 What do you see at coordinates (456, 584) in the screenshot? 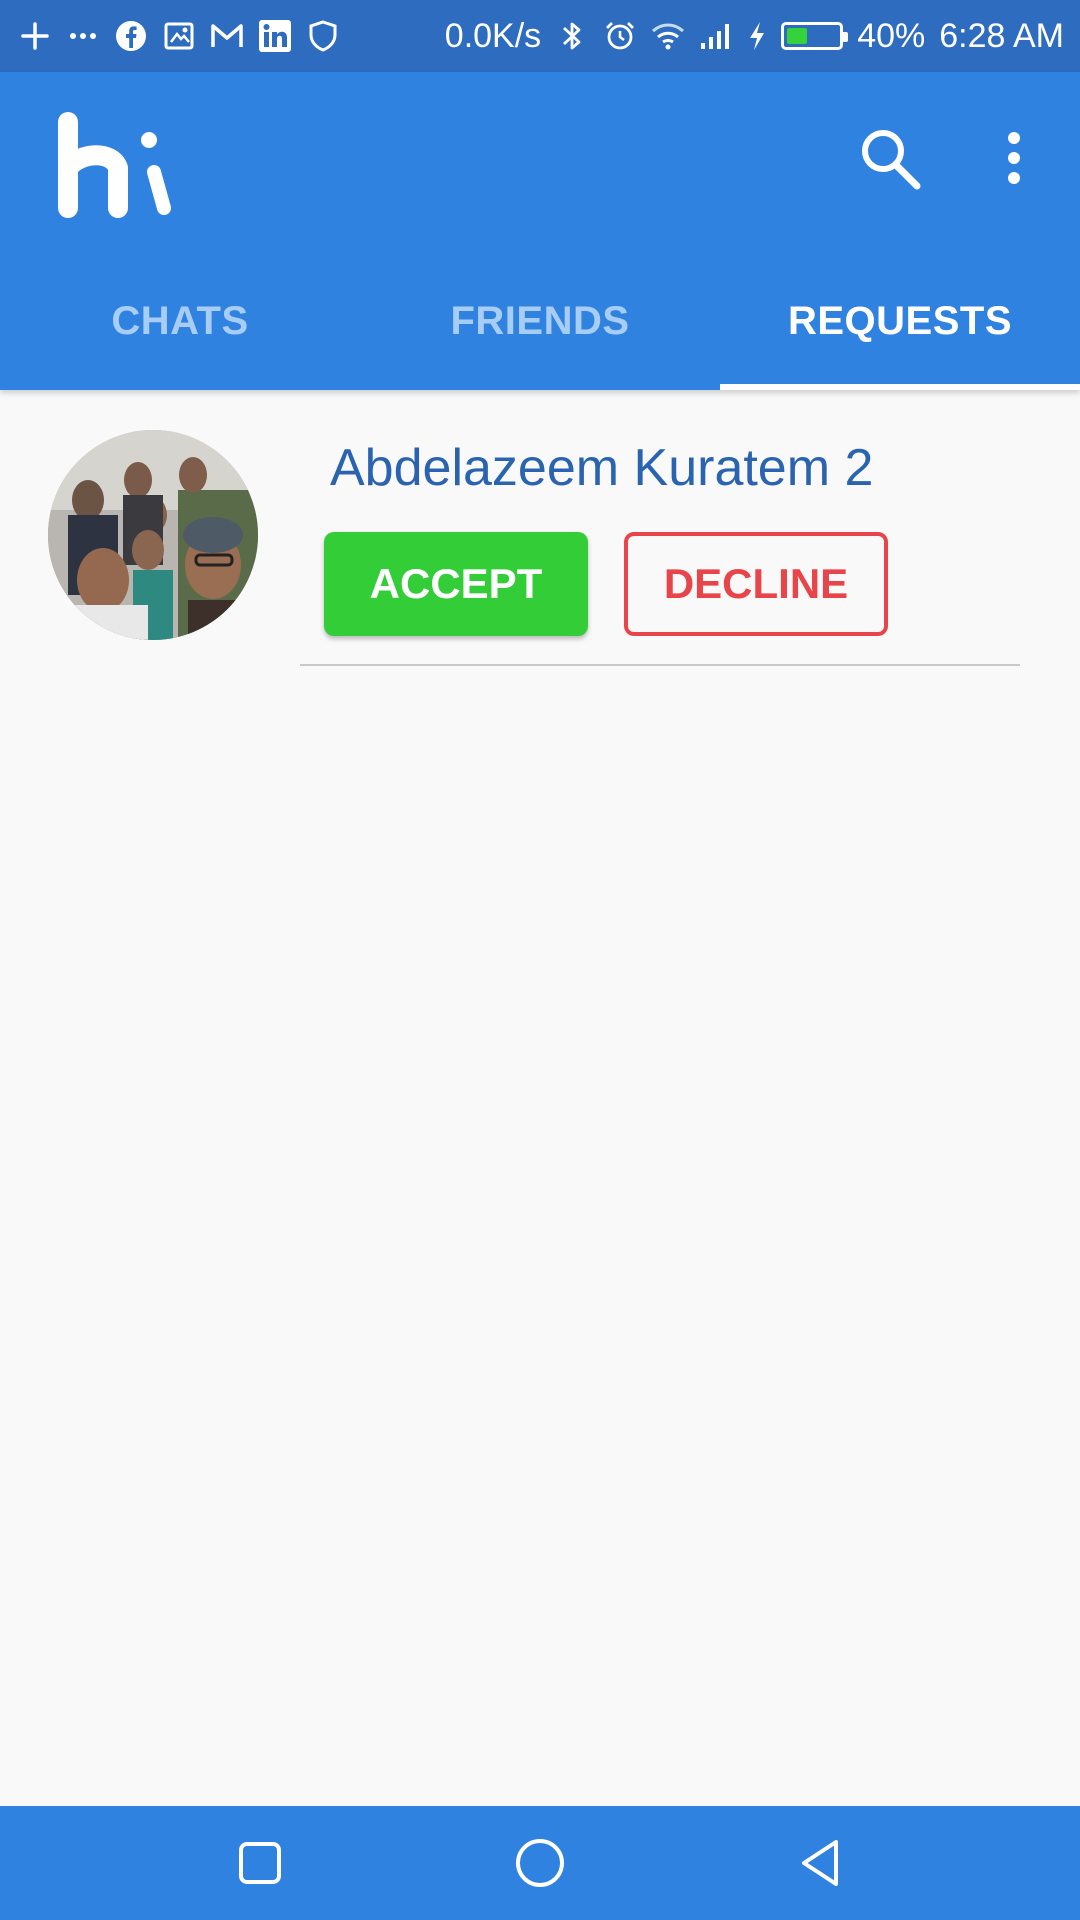
I see `accept-button: ACCEPT` at bounding box center [456, 584].